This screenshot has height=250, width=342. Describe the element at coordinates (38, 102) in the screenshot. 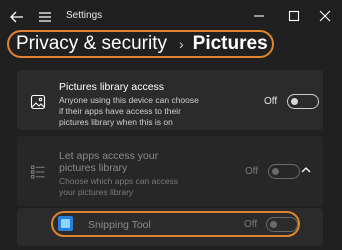

I see `picture-icon` at that location.